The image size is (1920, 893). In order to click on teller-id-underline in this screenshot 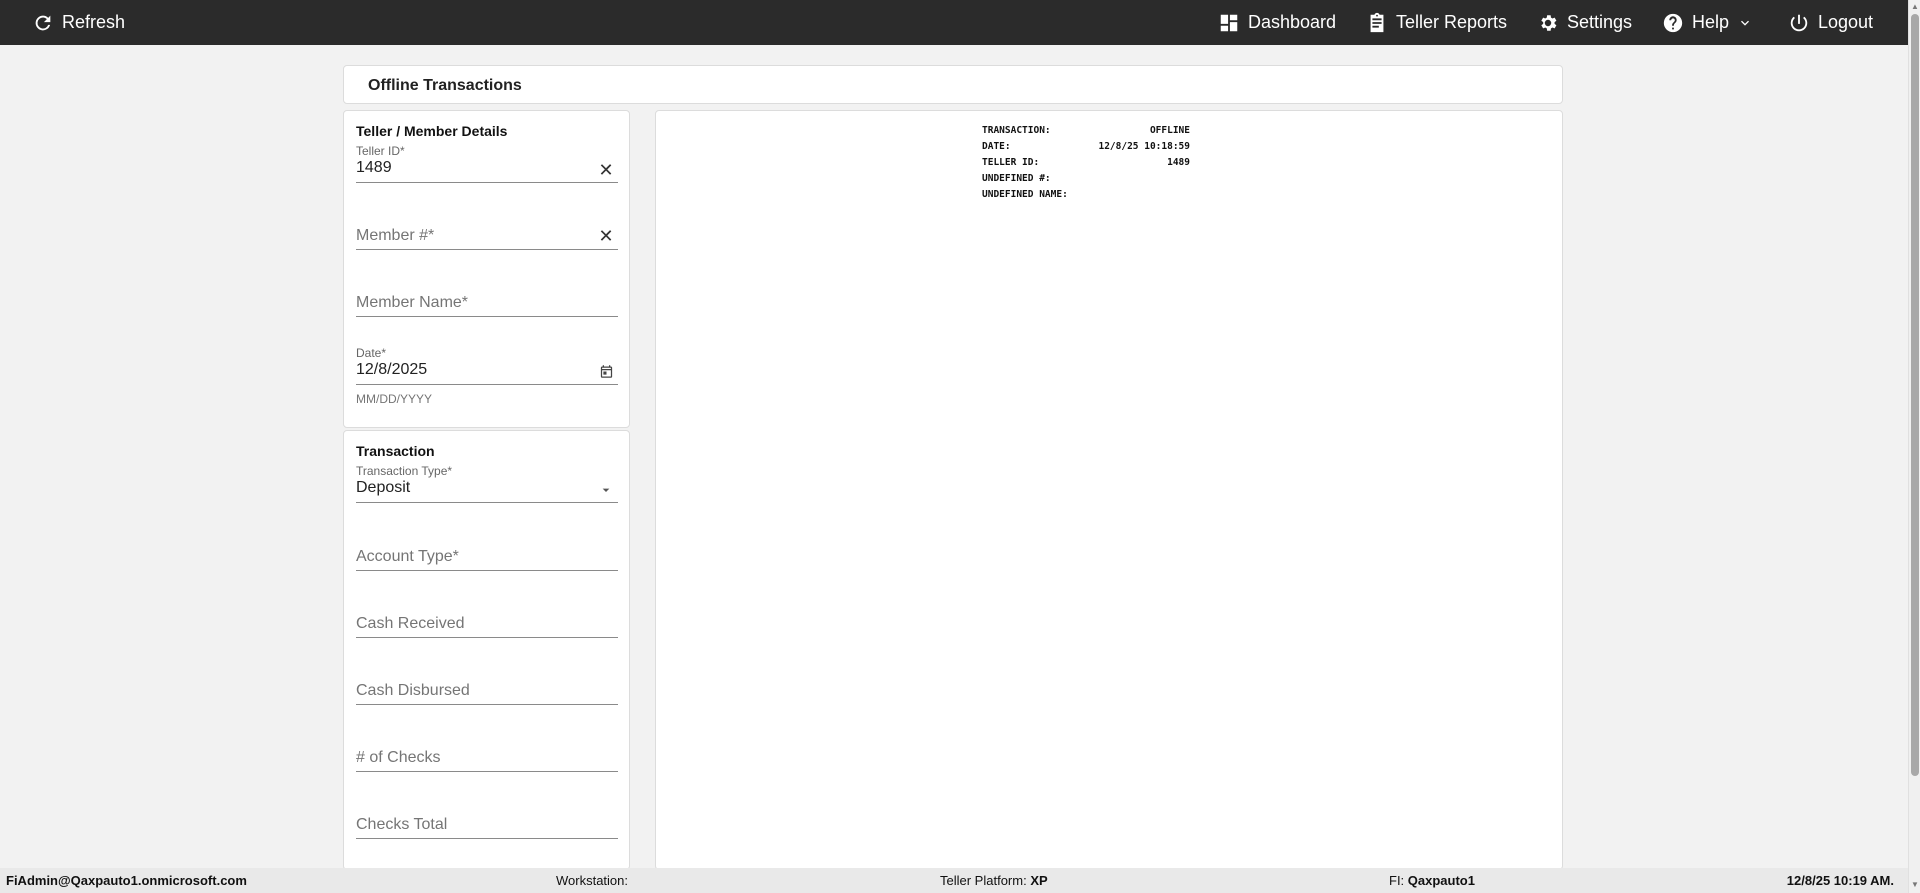, I will do `click(487, 182)`.